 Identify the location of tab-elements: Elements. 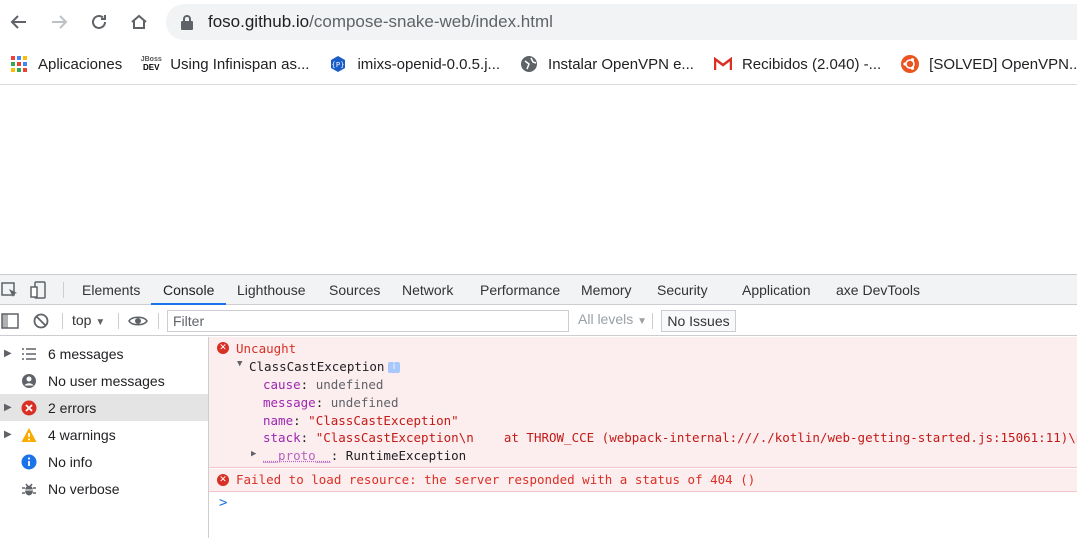
(111, 290).